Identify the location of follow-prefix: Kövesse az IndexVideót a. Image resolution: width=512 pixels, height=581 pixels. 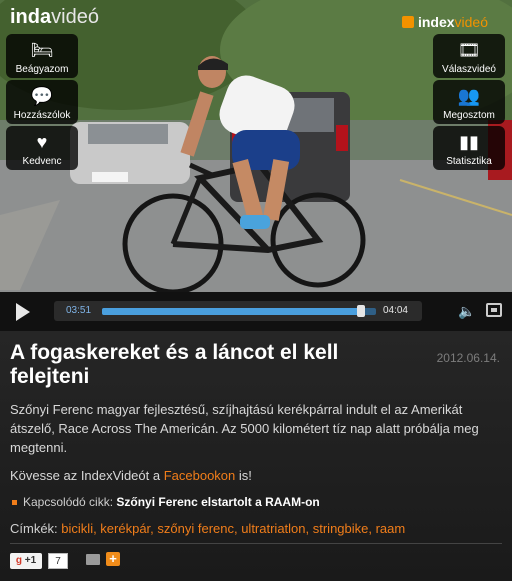
(87, 475).